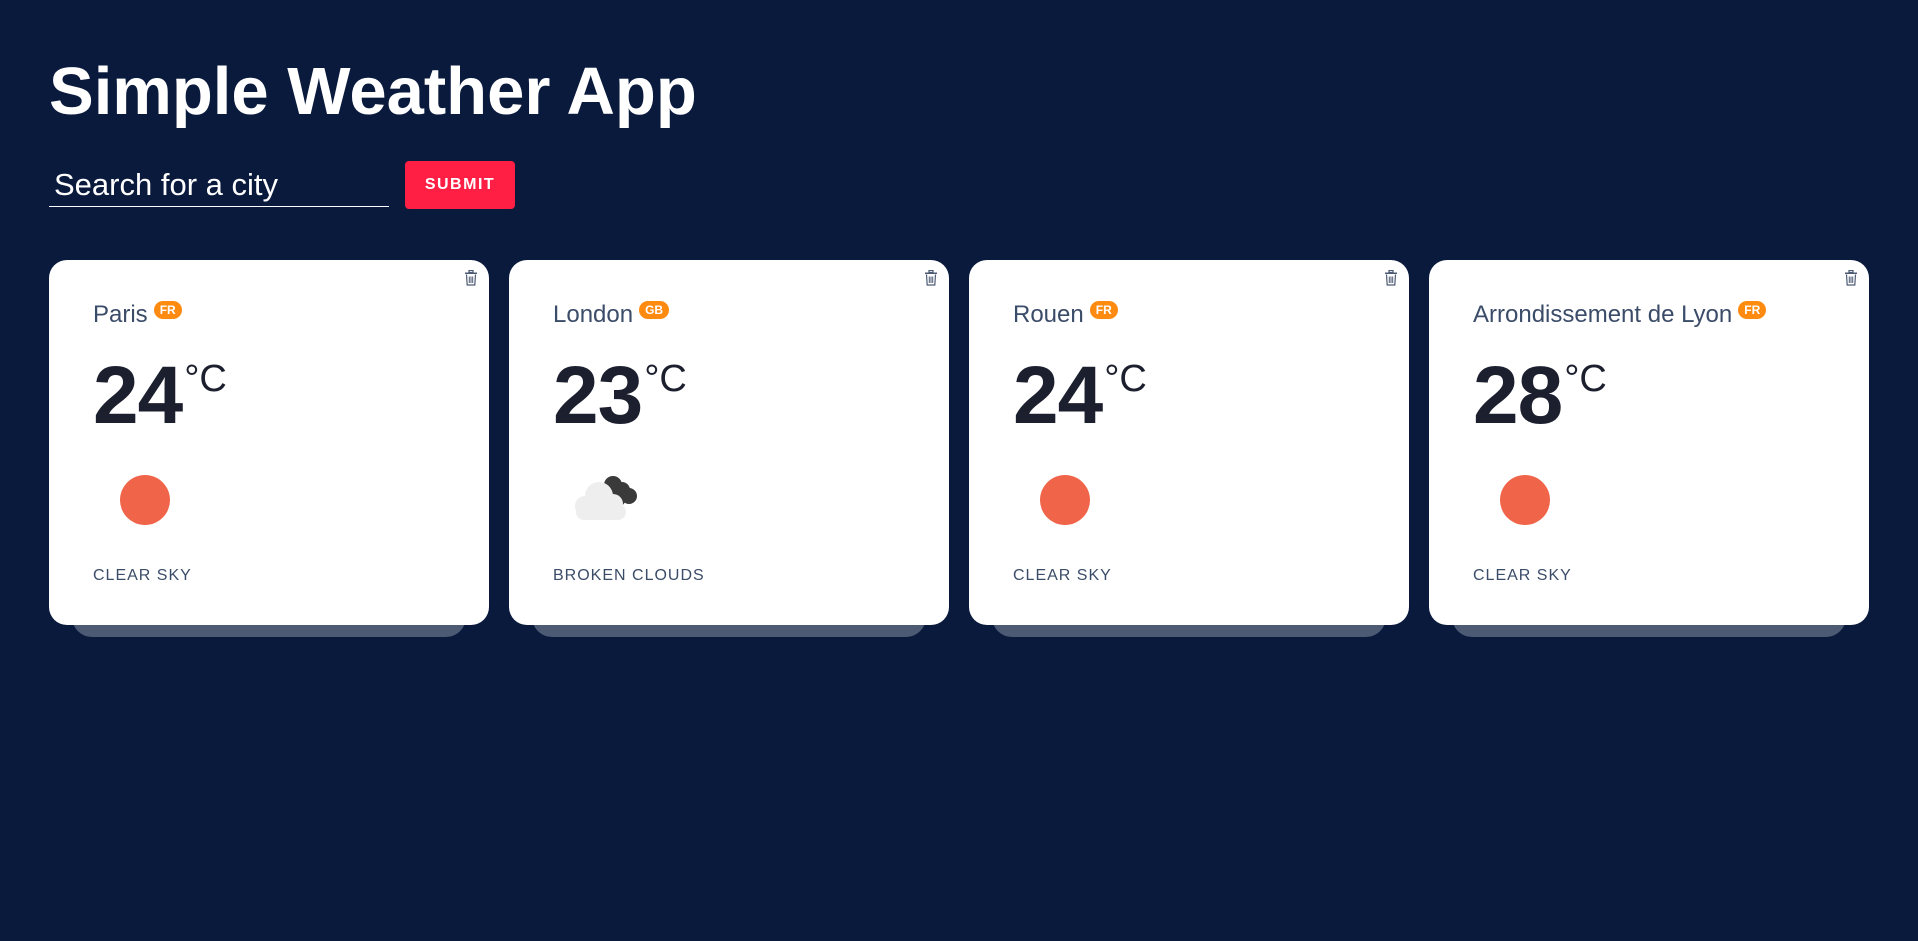 This screenshot has width=1918, height=941. Describe the element at coordinates (1603, 314) in the screenshot. I see `city-name: Arrondissement de Lyon` at that location.